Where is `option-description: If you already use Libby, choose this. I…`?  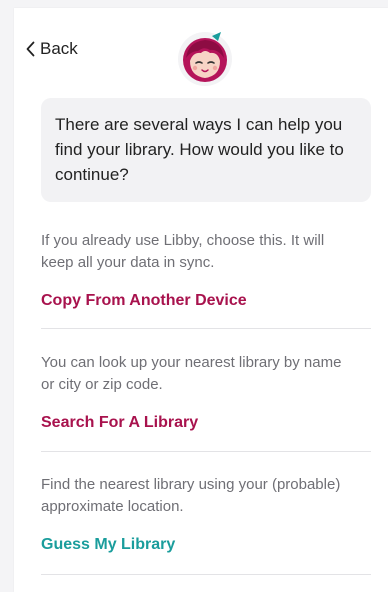
option-description: If you already use Libby, choose this. I… is located at coordinates (183, 251).